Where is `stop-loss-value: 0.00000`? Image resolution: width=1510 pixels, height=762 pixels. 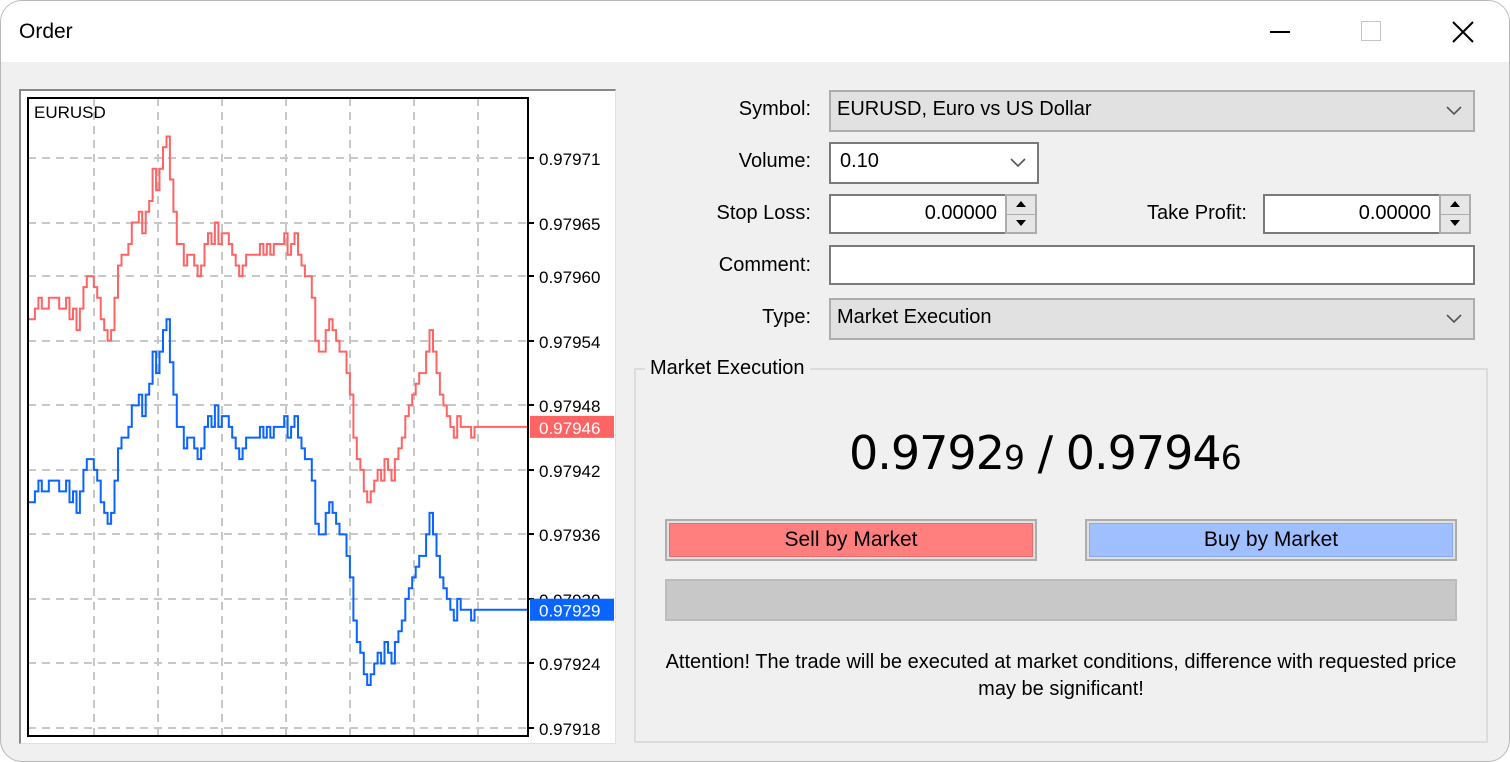
stop-loss-value: 0.00000 is located at coordinates (960, 213).